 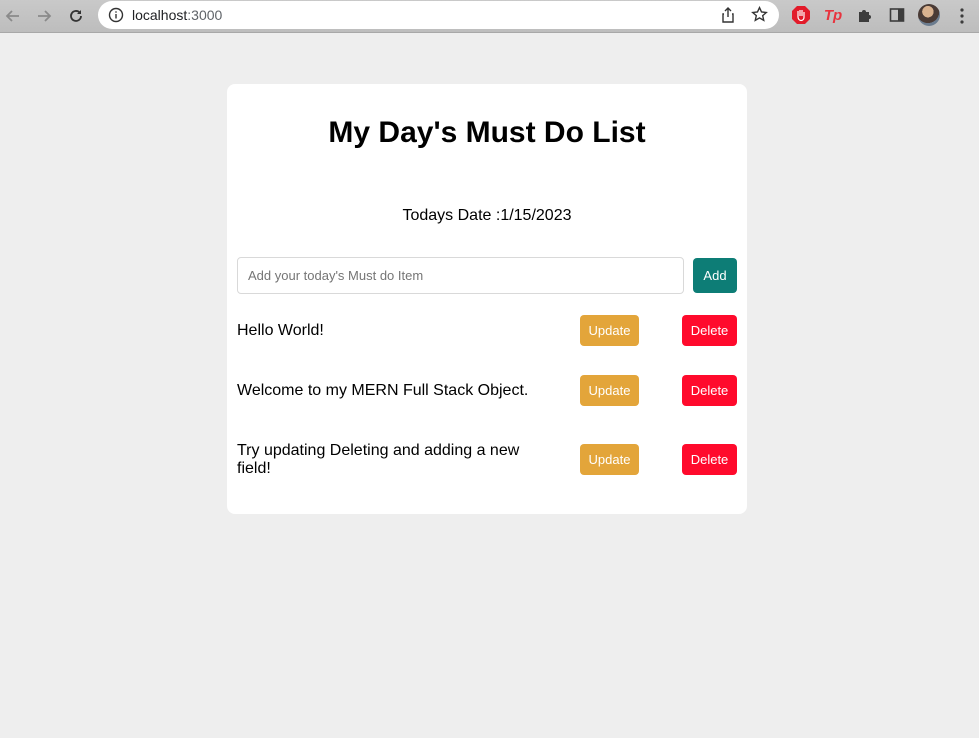 I want to click on share-icon, so click(x=728, y=15).